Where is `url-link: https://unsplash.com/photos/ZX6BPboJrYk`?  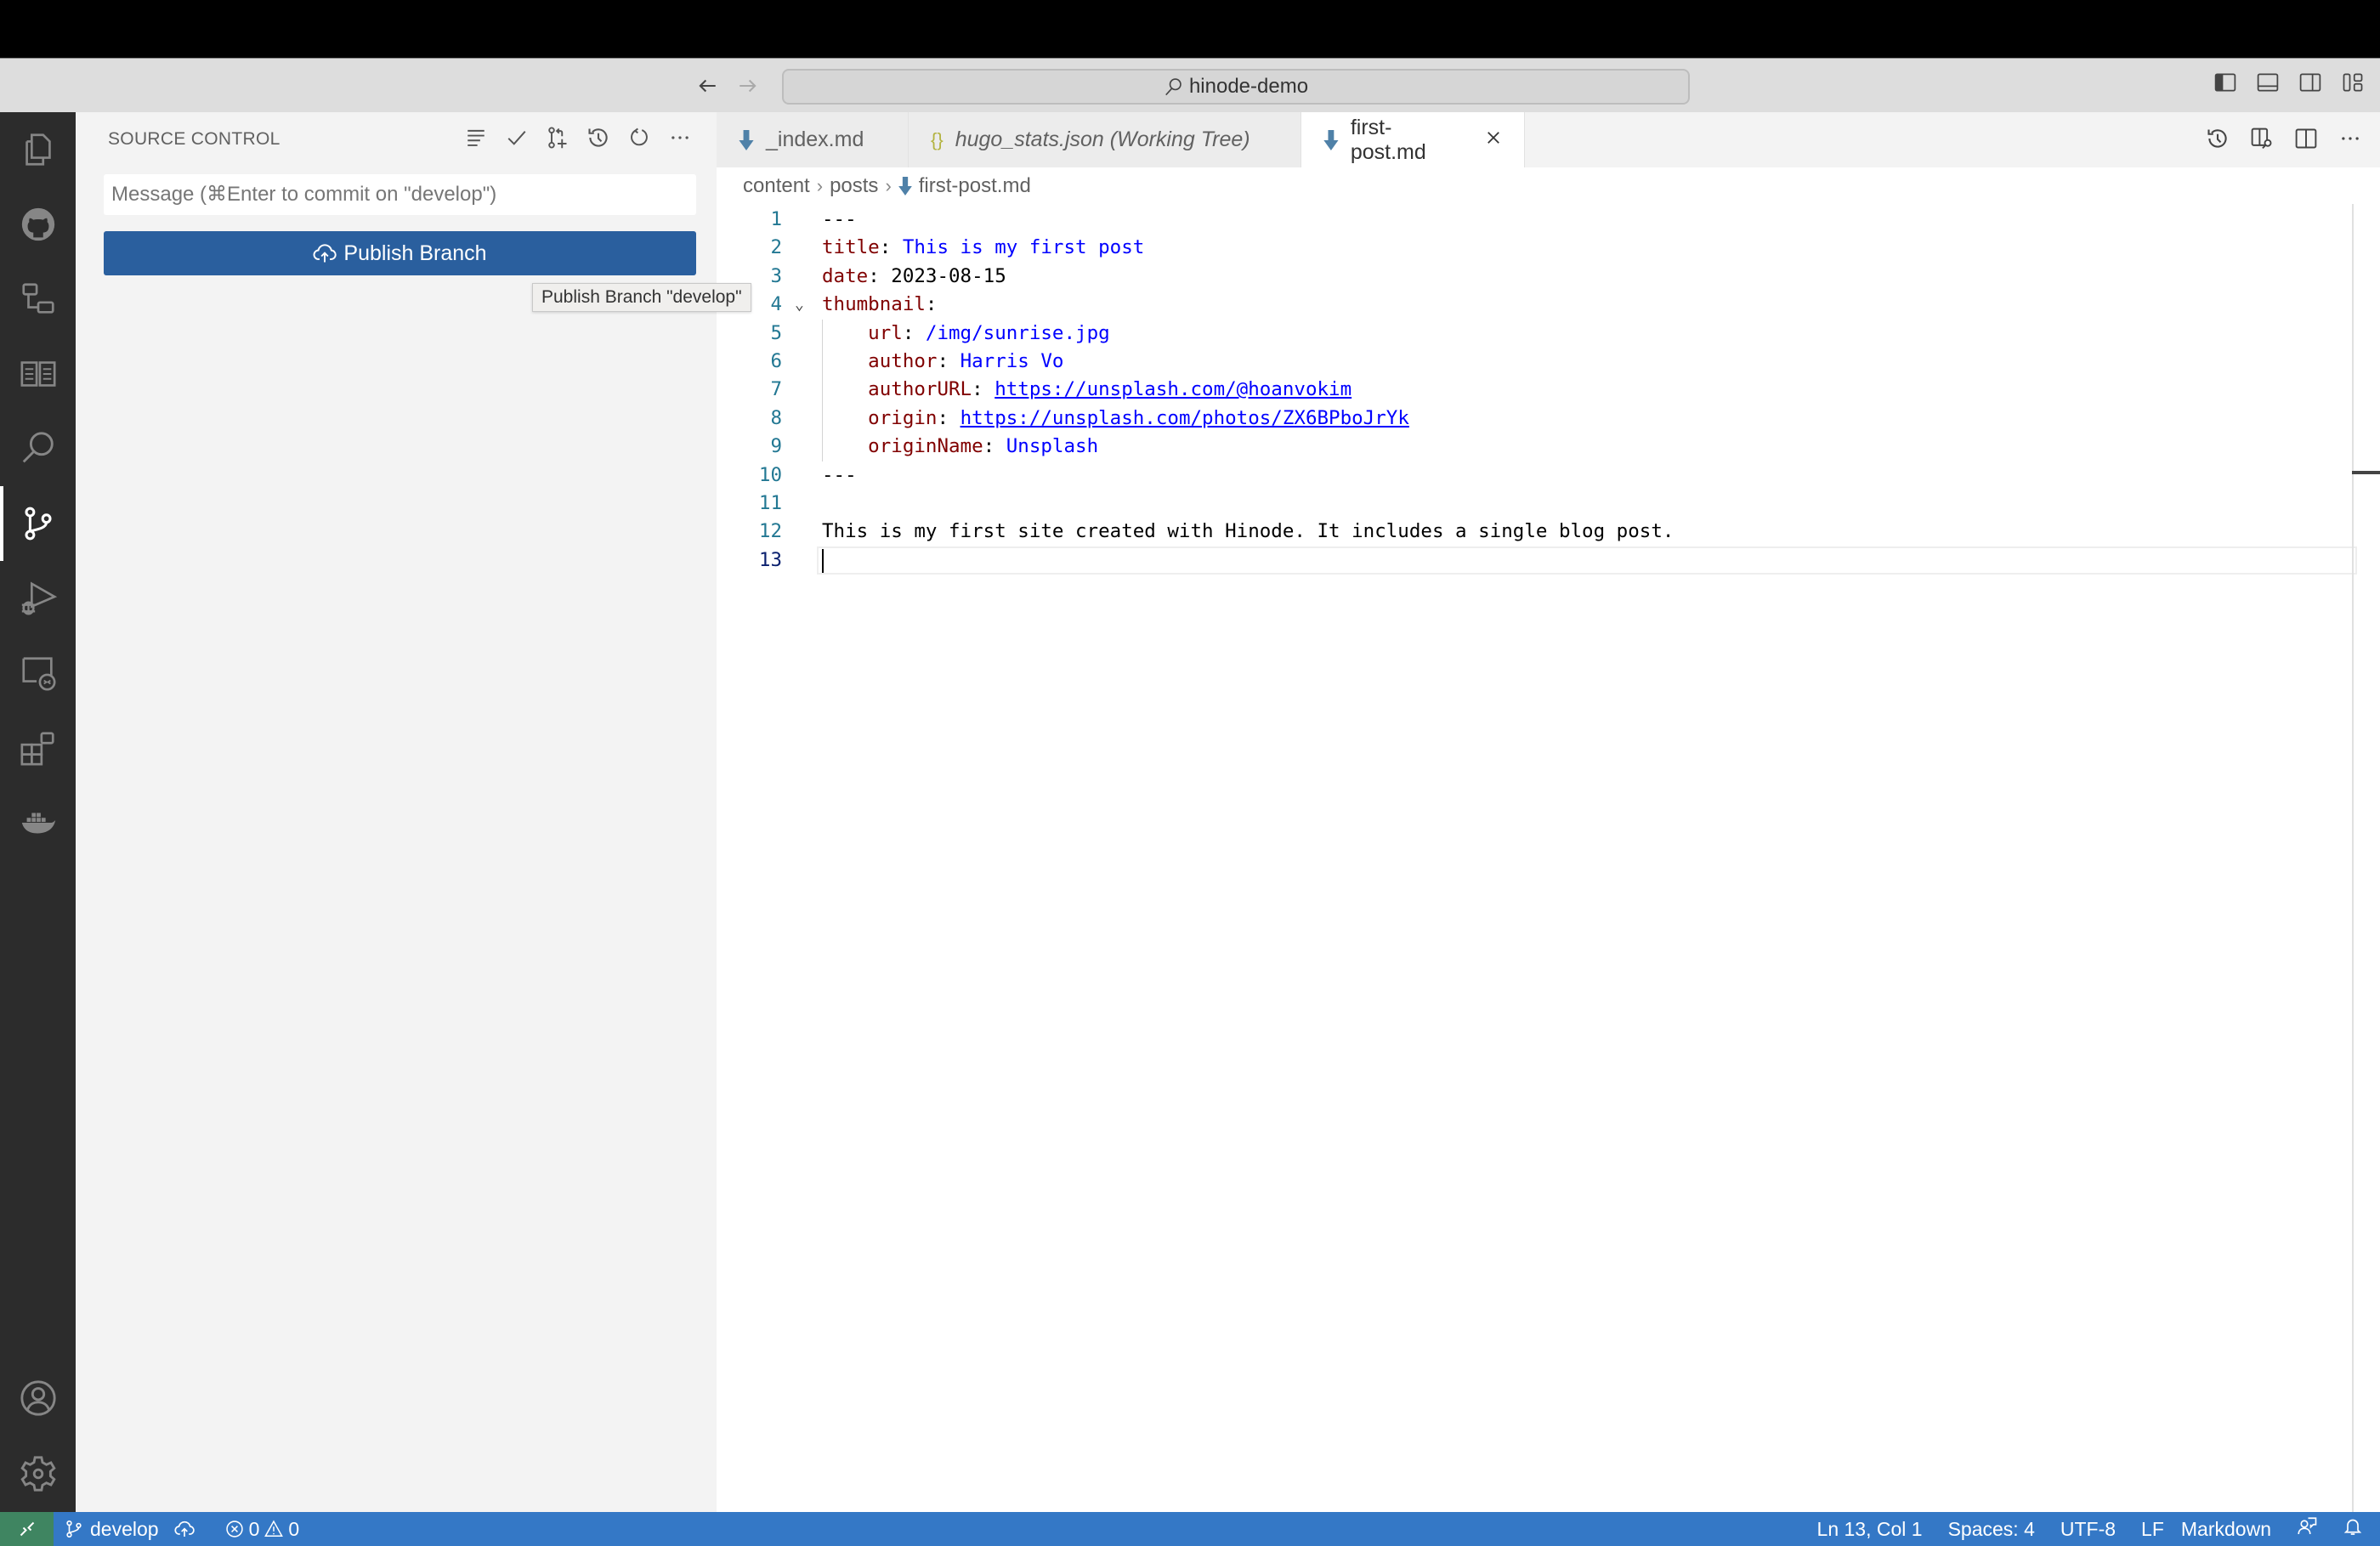 url-link: https://unsplash.com/photos/ZX6BPboJrYk is located at coordinates (1184, 418).